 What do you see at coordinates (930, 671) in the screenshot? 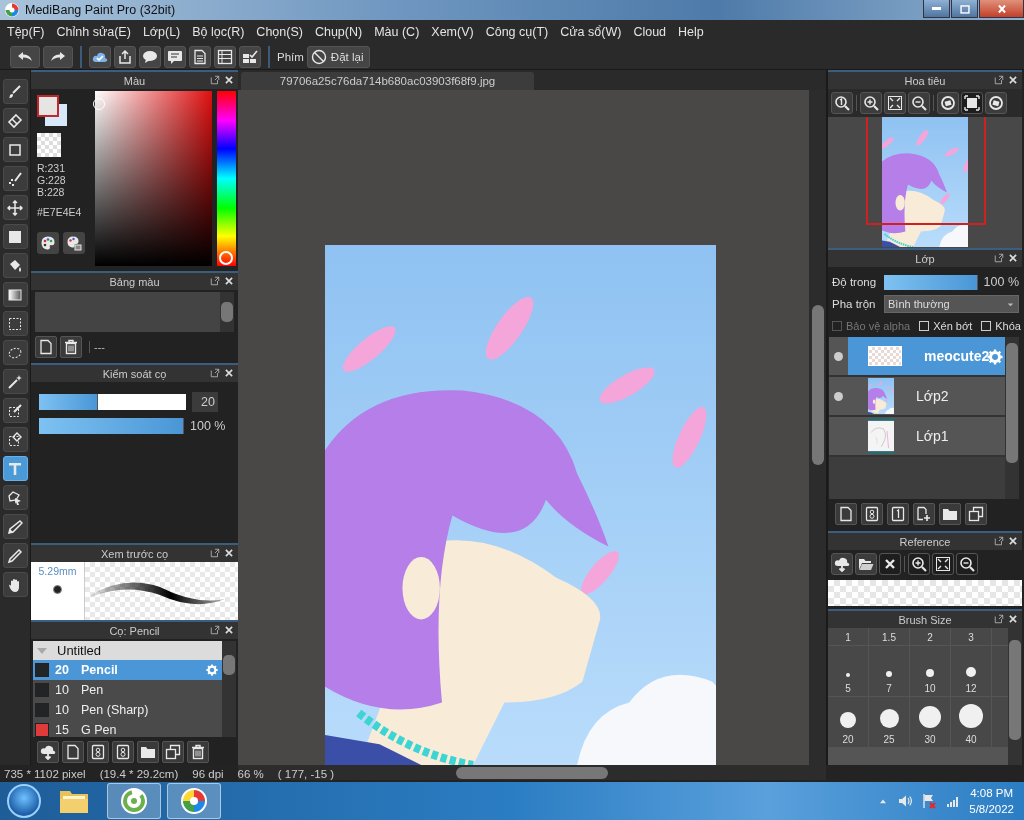
I see `brush-size-option: 10` at bounding box center [930, 671].